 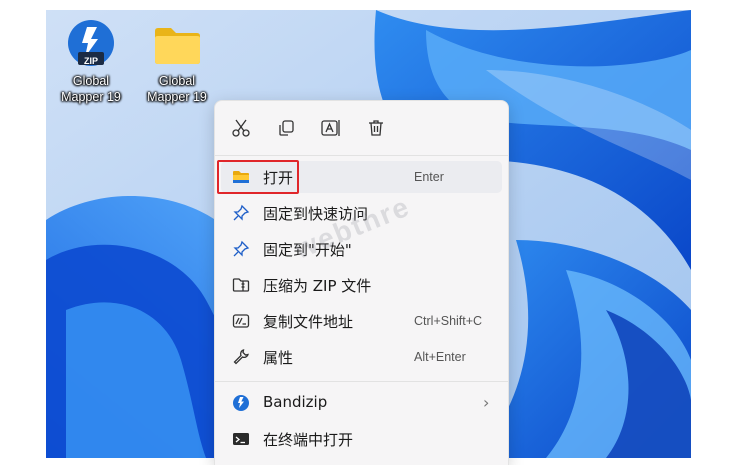 I want to click on menu-item-bandizip: Bandizip ›, so click(x=361, y=403).